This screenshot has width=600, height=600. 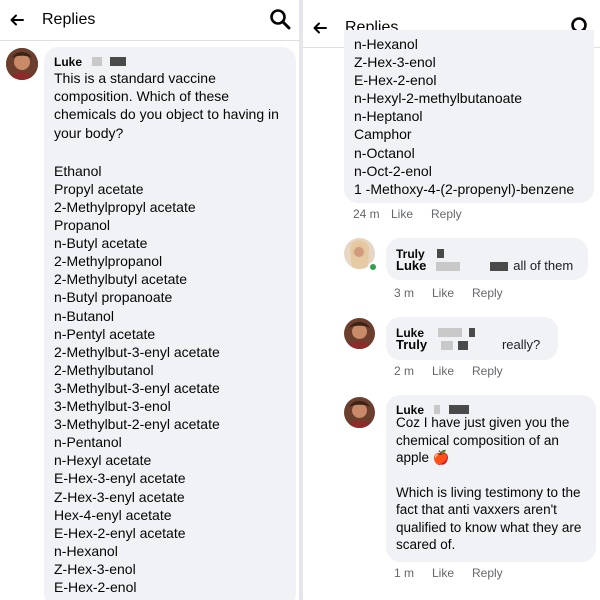 I want to click on comment-author-row: Luke, so click(x=170, y=61).